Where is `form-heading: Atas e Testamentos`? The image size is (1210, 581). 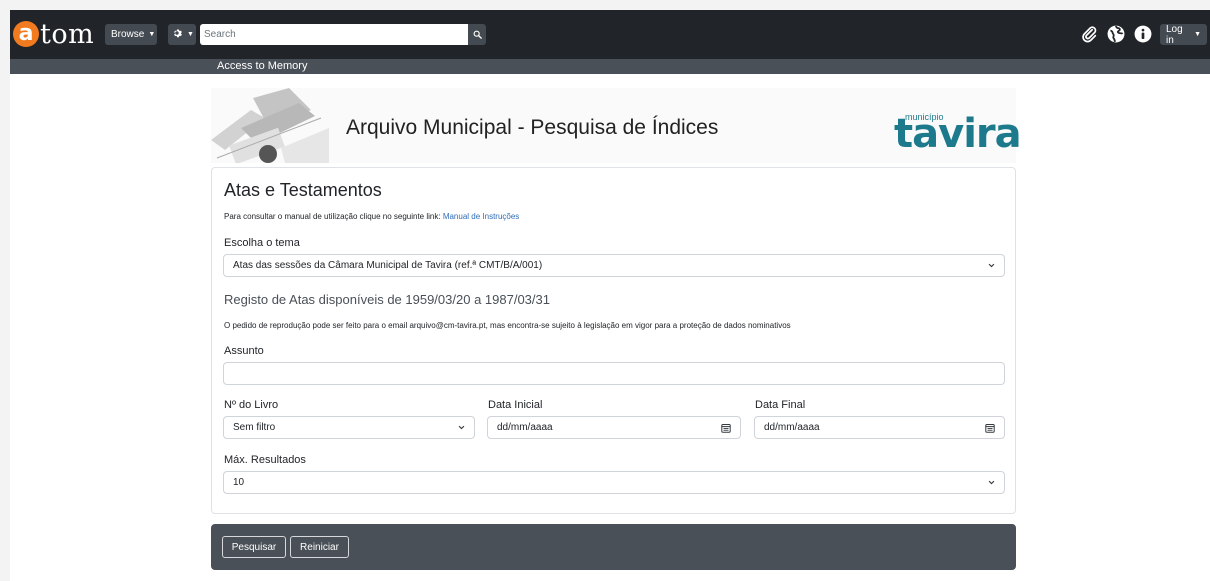
form-heading: Atas e Testamentos is located at coordinates (303, 190).